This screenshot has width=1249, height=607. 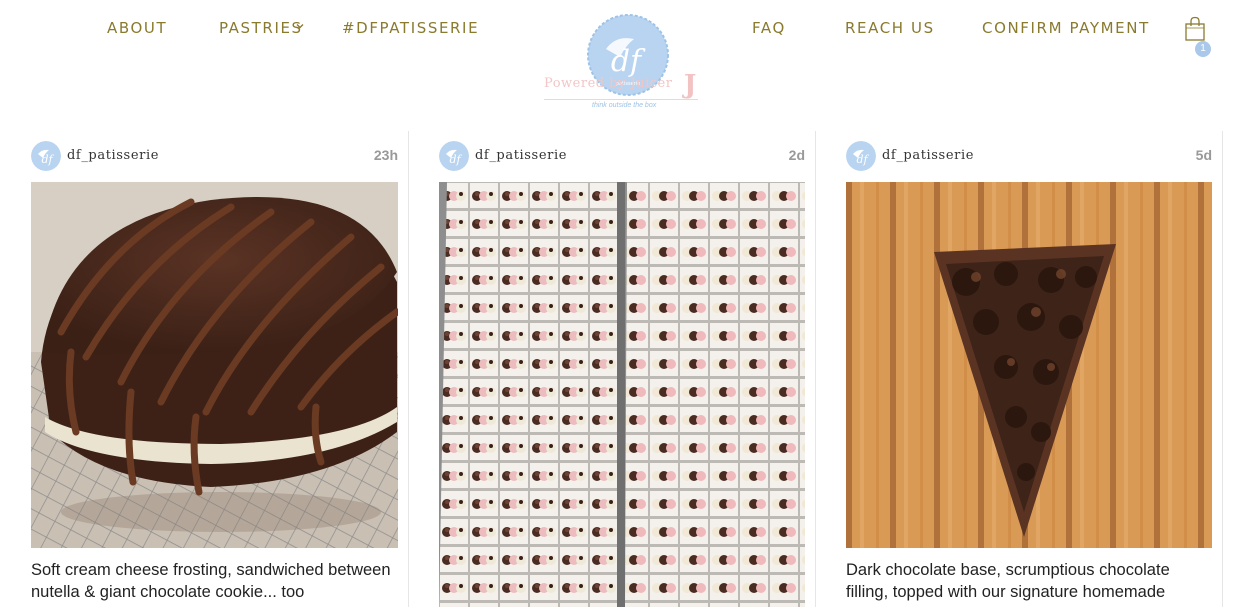 What do you see at coordinates (1066, 28) in the screenshot?
I see `nav-confirm-payment: CONFIRM PAYMENT` at bounding box center [1066, 28].